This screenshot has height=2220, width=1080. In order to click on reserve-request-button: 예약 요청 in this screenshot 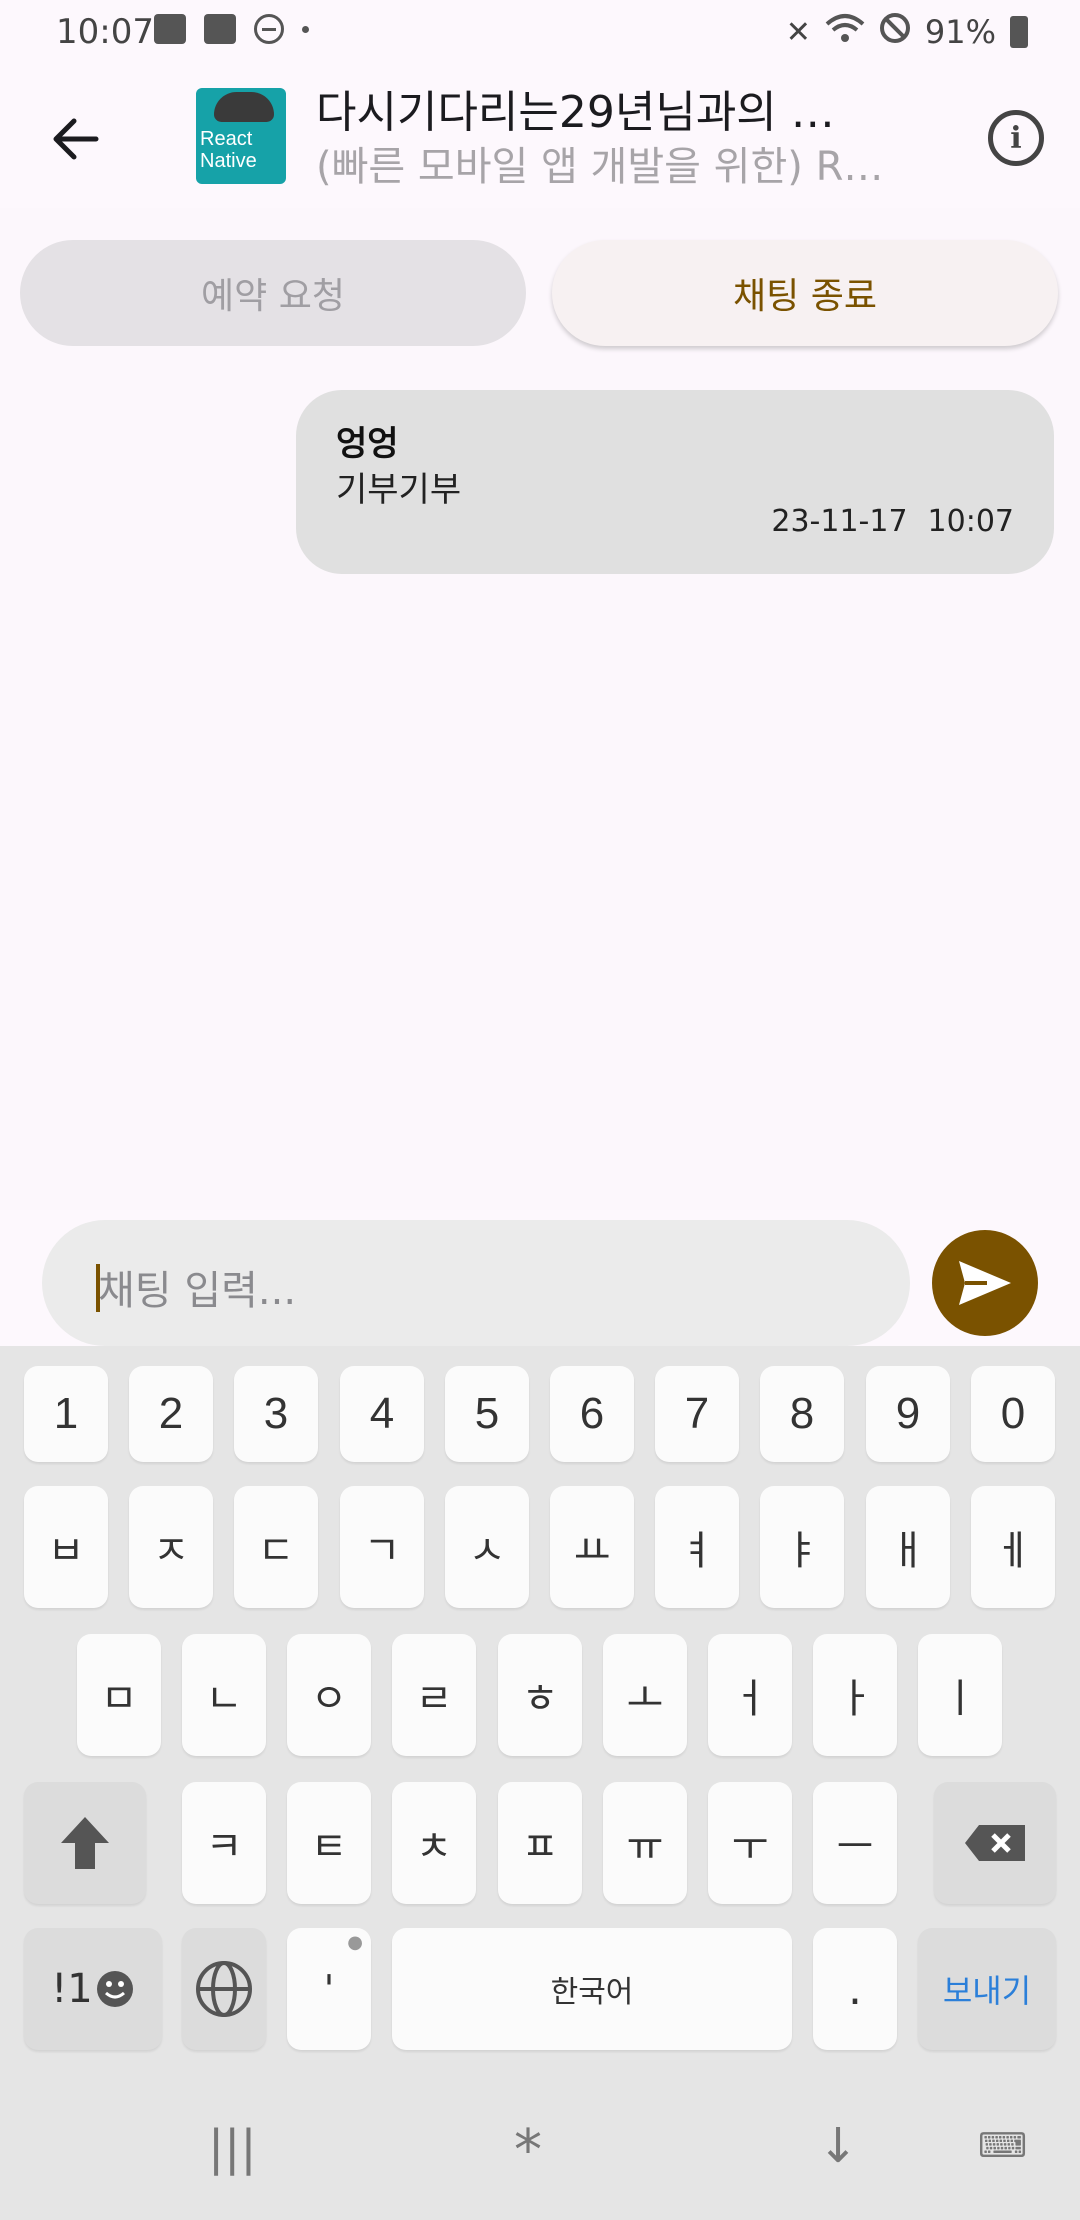, I will do `click(273, 293)`.